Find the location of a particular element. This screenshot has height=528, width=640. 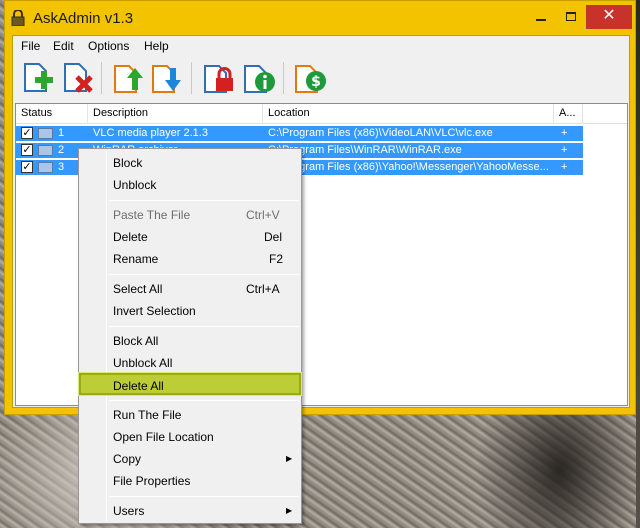

desktop-edge is located at coordinates (638, 264).